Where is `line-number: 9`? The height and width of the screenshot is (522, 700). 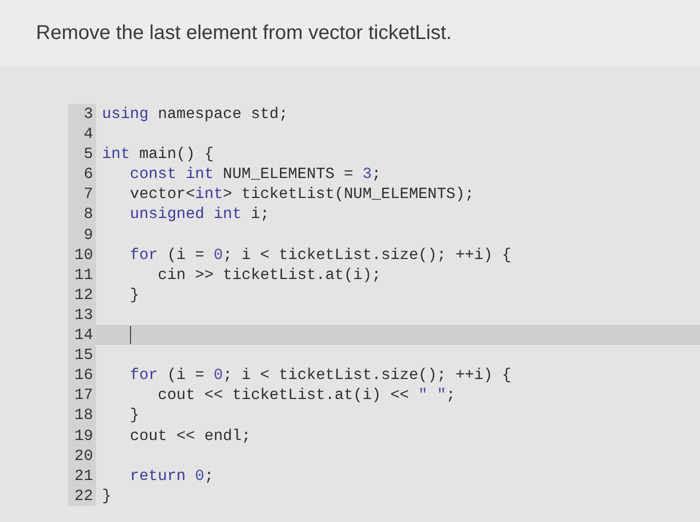 line-number: 9 is located at coordinates (82, 234).